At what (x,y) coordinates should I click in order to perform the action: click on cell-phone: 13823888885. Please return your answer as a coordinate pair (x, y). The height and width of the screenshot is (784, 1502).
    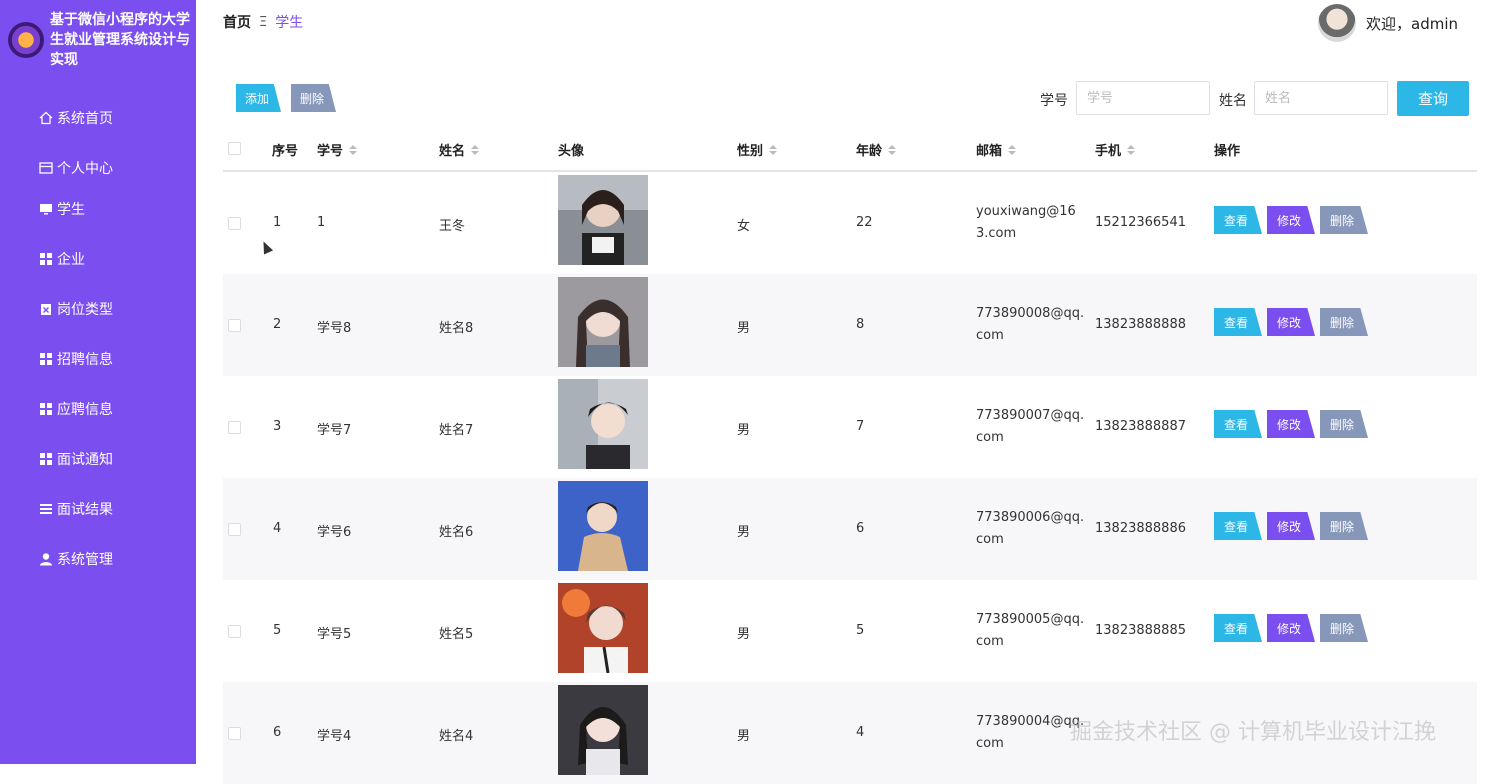
    Looking at the image, I should click on (1140, 630).